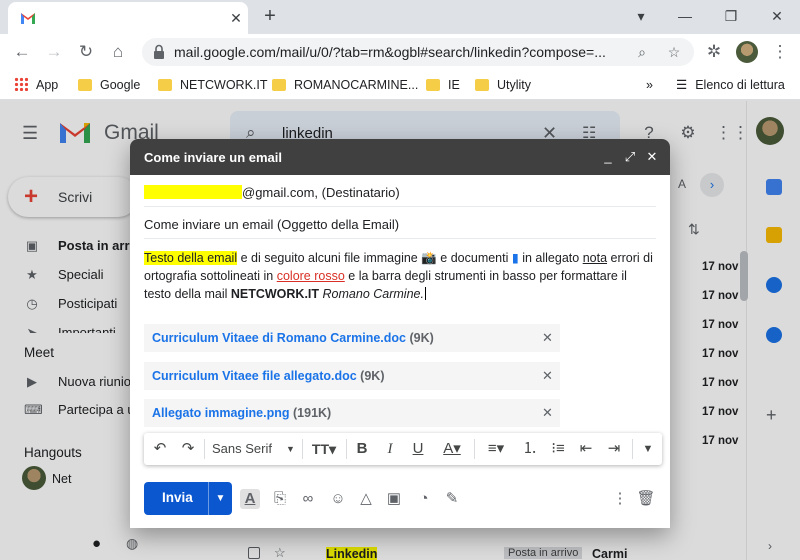 The image size is (800, 560). I want to click on compose-button: + Scrivi, so click(73, 197).